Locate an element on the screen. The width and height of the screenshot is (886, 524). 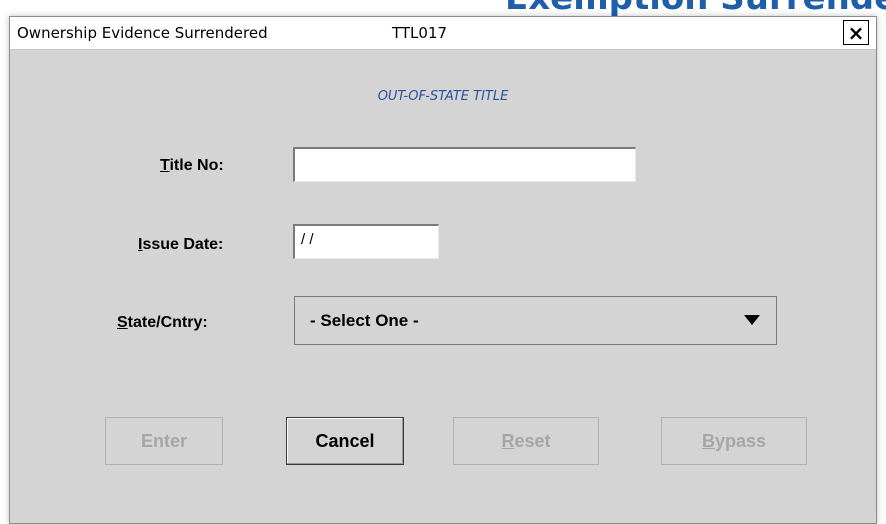
title-no-label: Title No: is located at coordinates (192, 165).